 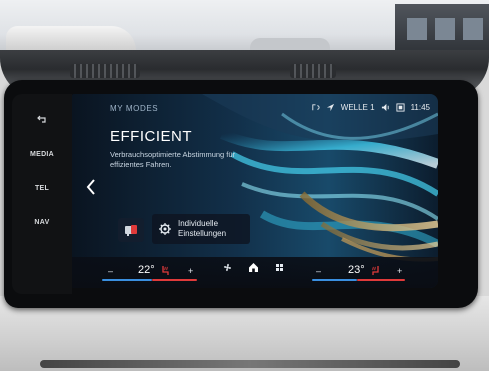 I want to click on fan-icon, so click(x=227, y=267).